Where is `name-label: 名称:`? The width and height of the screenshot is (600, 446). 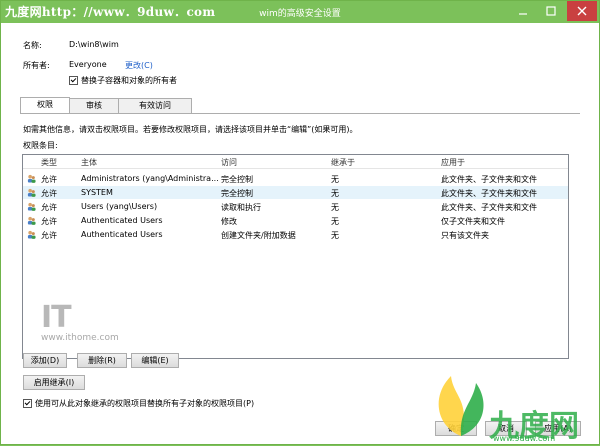
name-label: 名称: is located at coordinates (32, 45).